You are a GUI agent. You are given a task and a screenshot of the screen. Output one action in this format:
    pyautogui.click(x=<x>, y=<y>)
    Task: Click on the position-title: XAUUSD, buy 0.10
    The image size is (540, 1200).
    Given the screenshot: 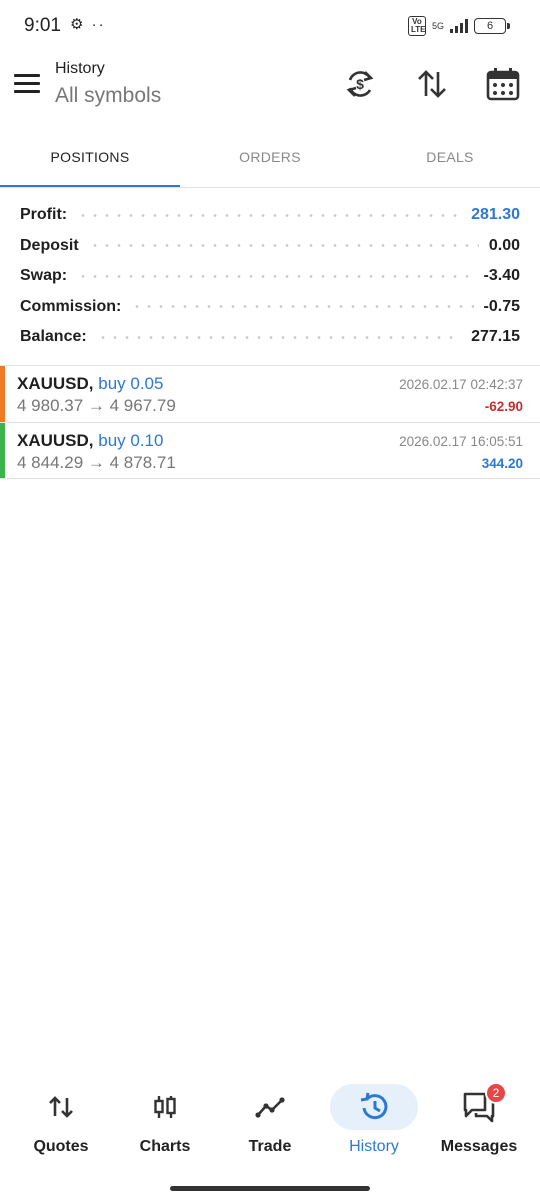 What is the action you would take?
    pyautogui.click(x=90, y=441)
    